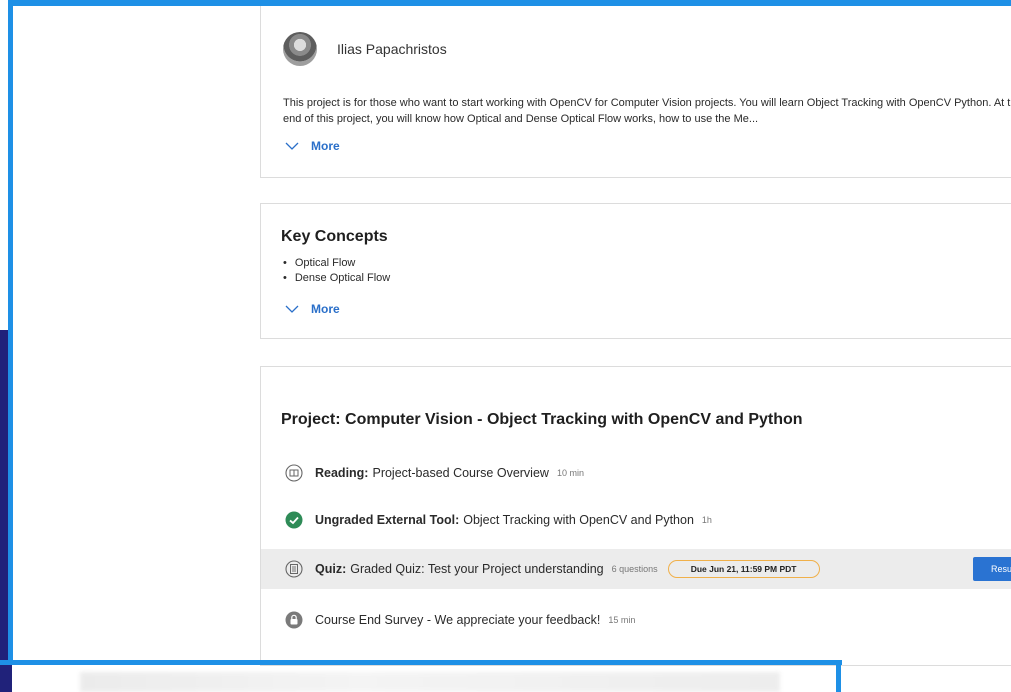  Describe the element at coordinates (336, 278) in the screenshot. I see `list-item: Dense Optical Flow` at that location.